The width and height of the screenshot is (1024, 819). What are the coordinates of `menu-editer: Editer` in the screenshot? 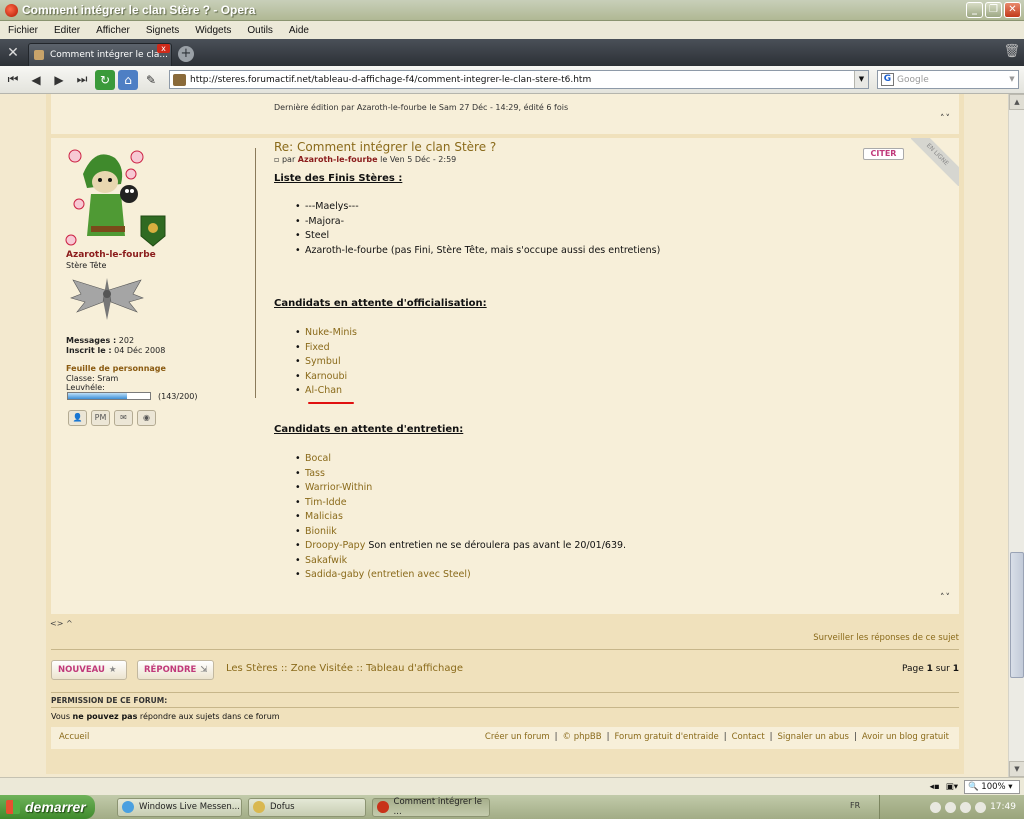 It's located at (67, 30).